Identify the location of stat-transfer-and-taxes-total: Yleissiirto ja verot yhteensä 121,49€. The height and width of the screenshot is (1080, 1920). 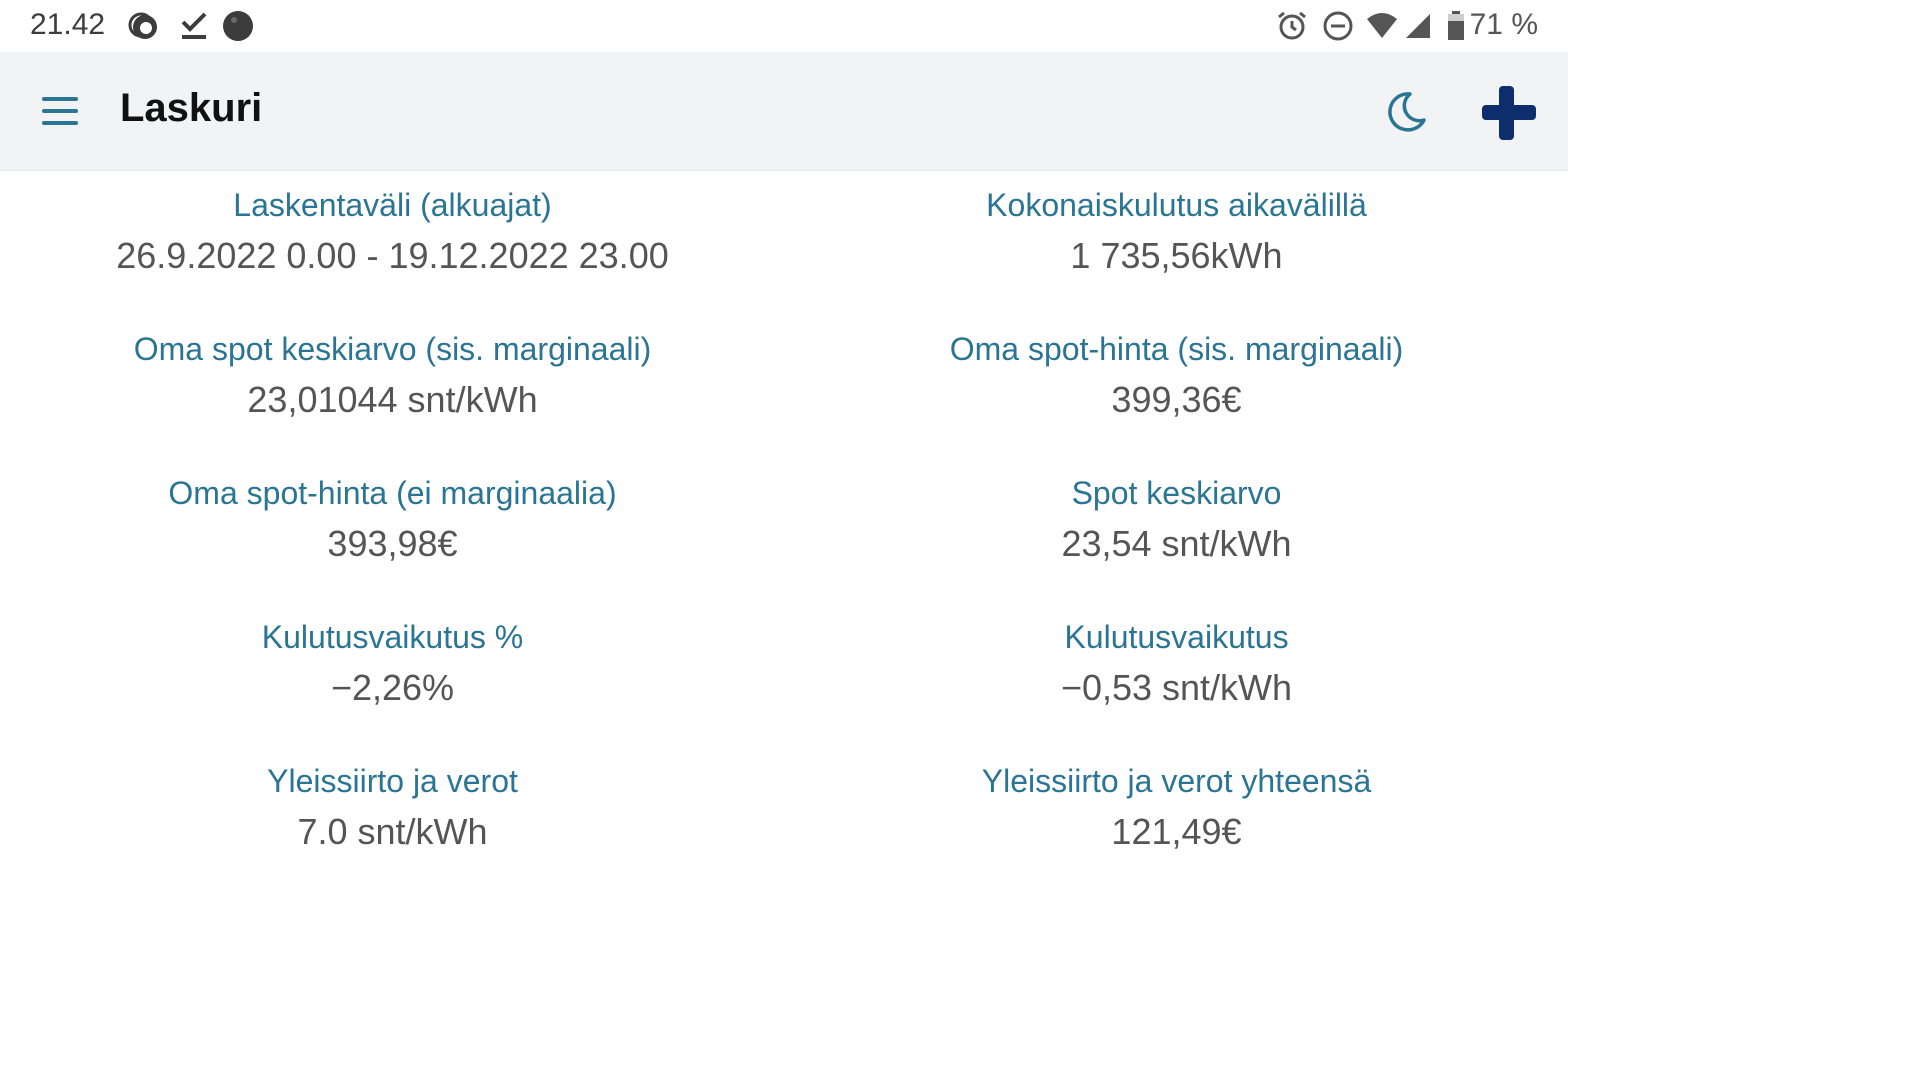
(1176, 832).